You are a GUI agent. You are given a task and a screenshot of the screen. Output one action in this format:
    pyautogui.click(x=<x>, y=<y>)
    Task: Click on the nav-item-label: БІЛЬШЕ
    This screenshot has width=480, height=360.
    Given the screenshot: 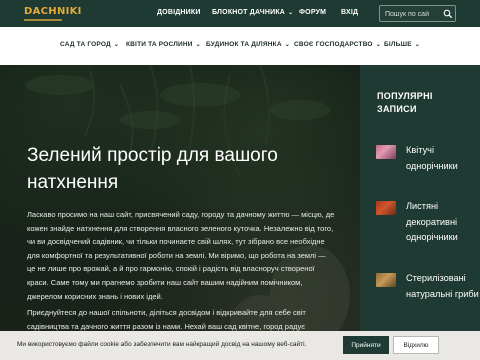 What is the action you would take?
    pyautogui.click(x=398, y=44)
    